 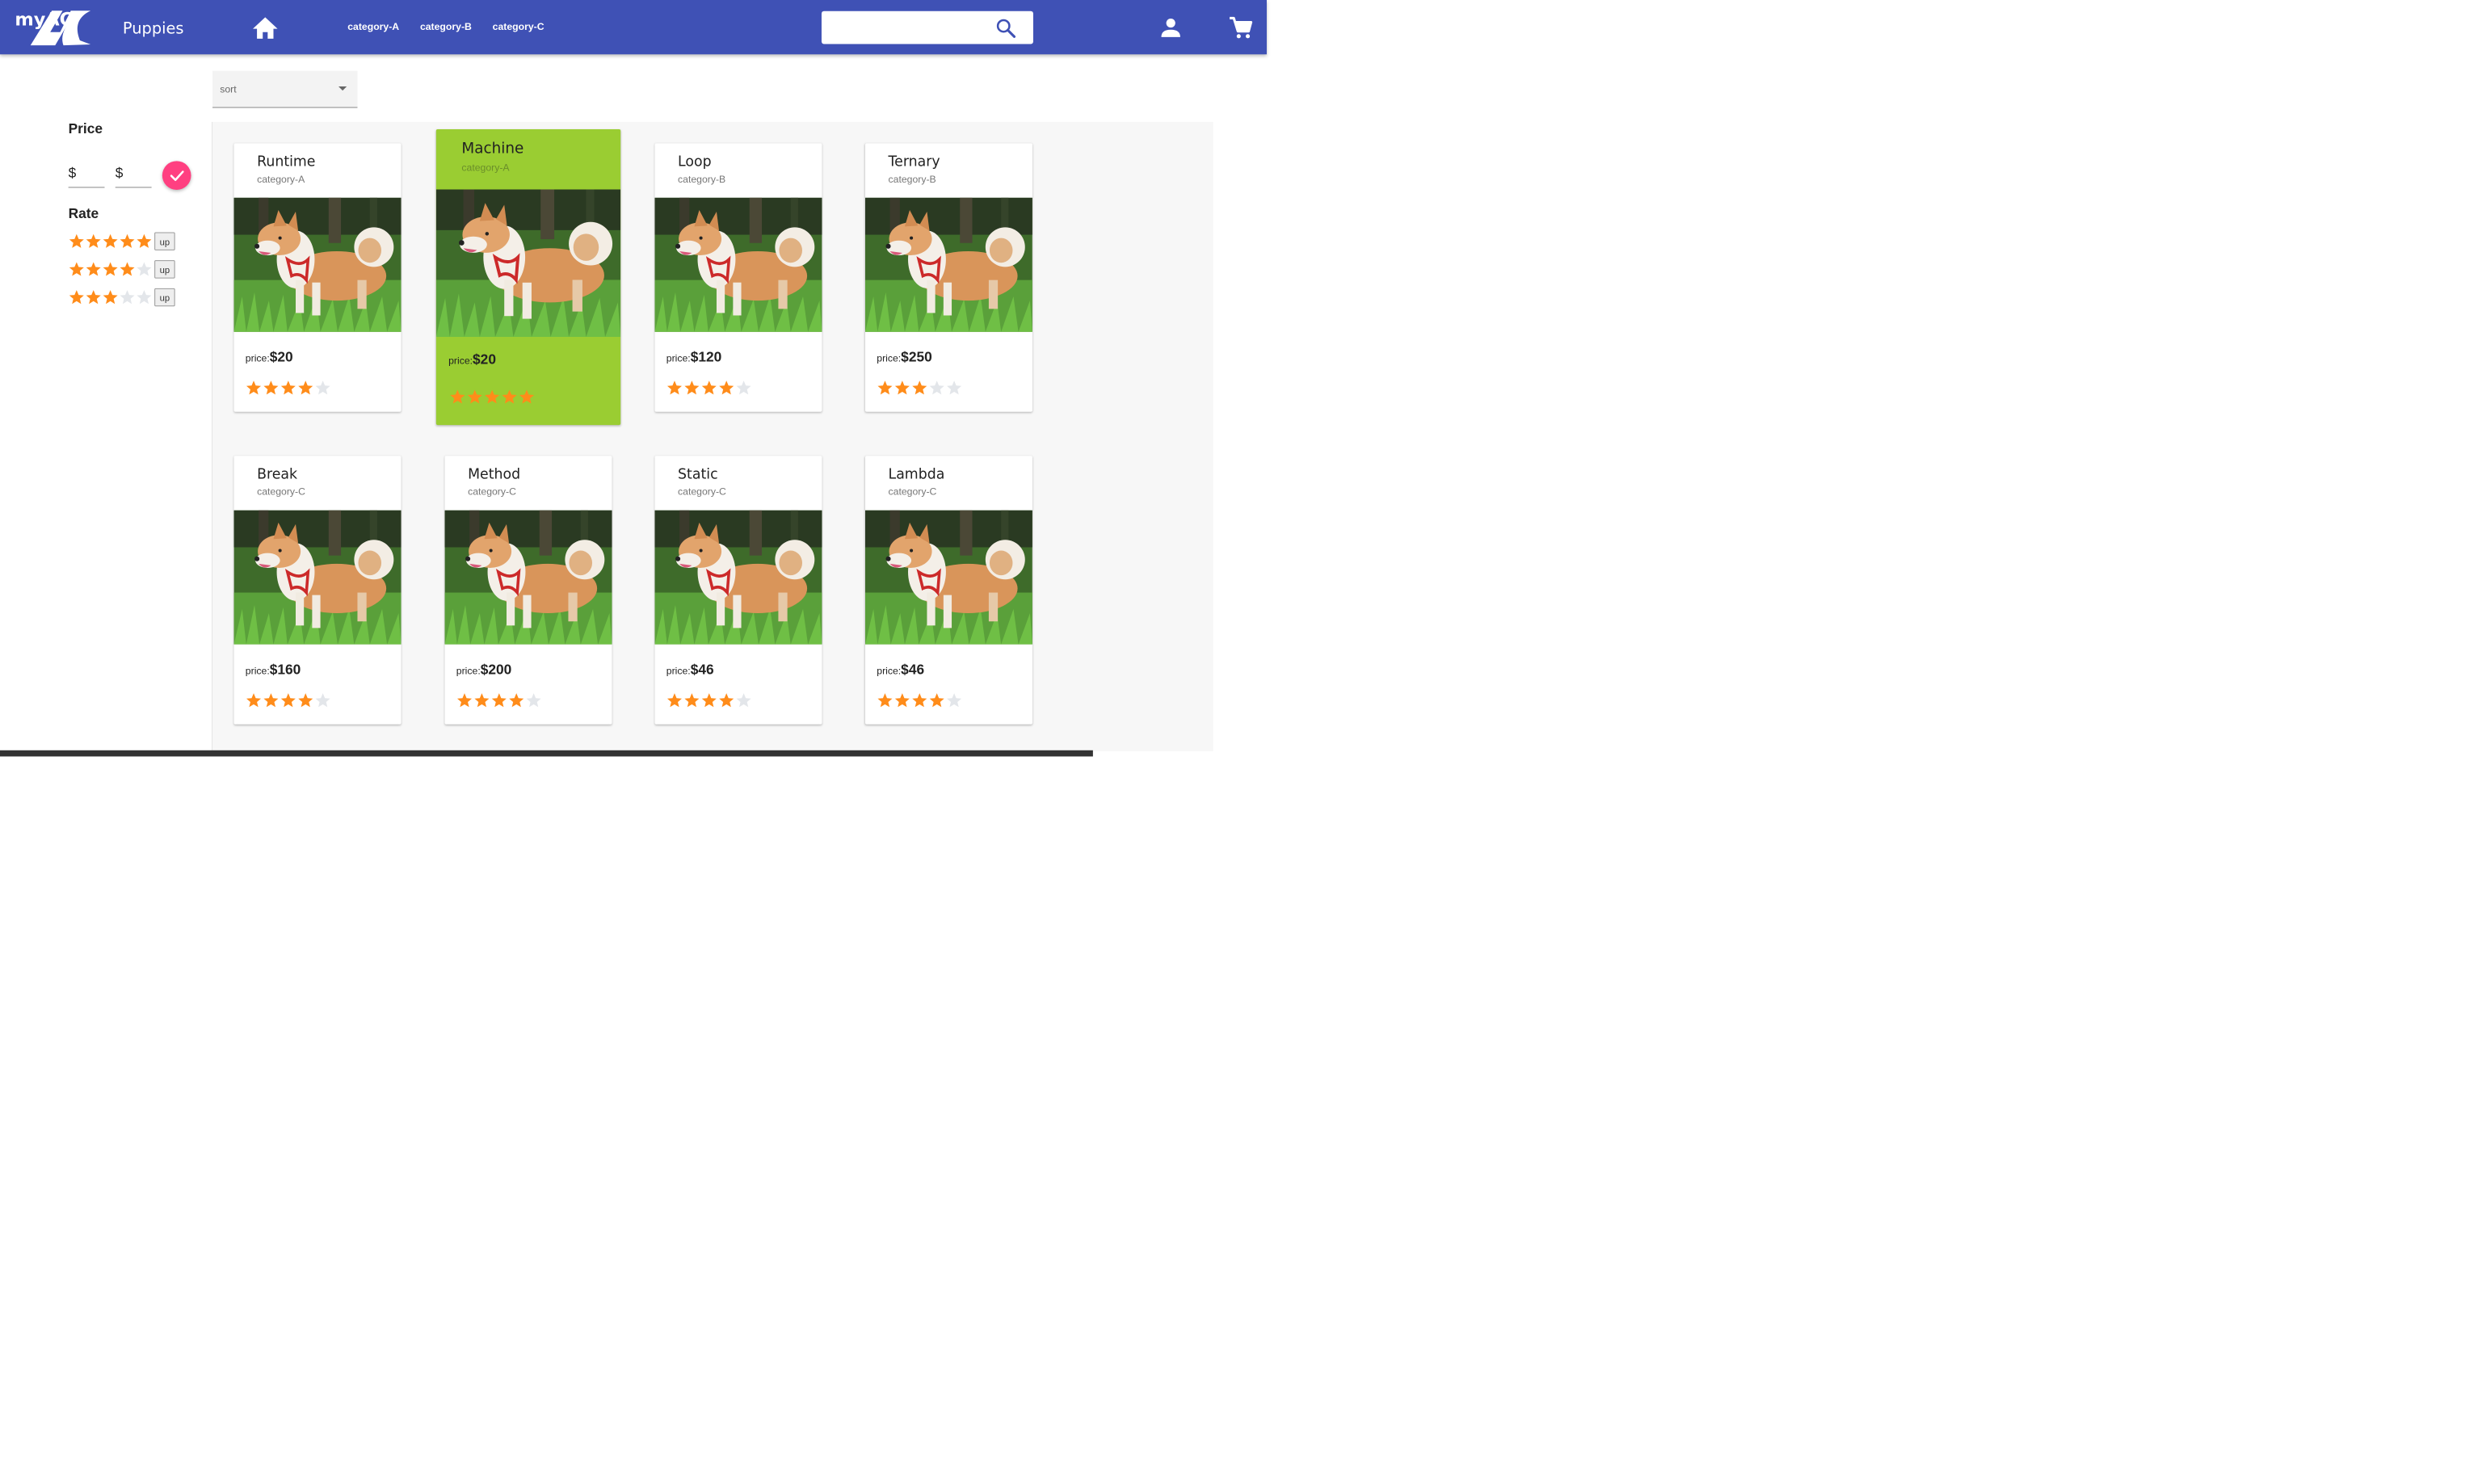 I want to click on user-icon, so click(x=1170, y=27).